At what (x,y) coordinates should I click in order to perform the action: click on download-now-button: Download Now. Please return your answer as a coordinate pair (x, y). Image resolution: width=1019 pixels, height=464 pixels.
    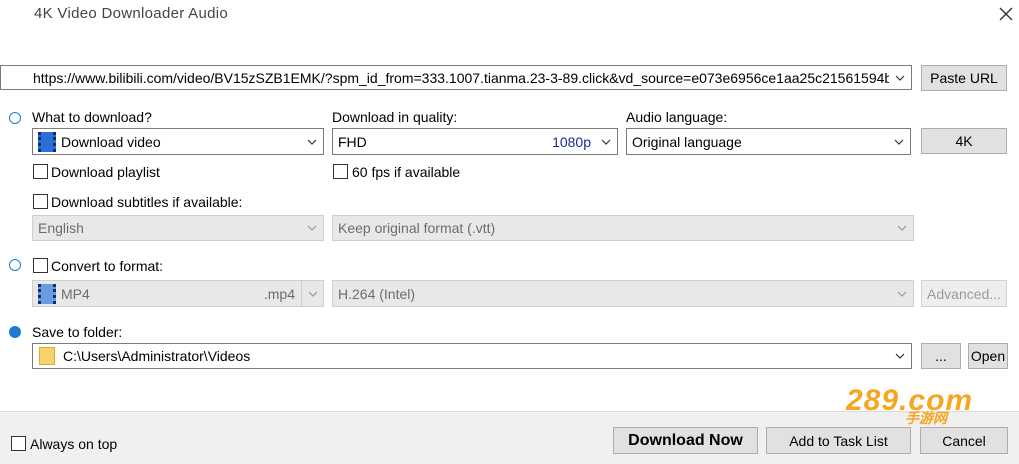
    Looking at the image, I should click on (685, 440).